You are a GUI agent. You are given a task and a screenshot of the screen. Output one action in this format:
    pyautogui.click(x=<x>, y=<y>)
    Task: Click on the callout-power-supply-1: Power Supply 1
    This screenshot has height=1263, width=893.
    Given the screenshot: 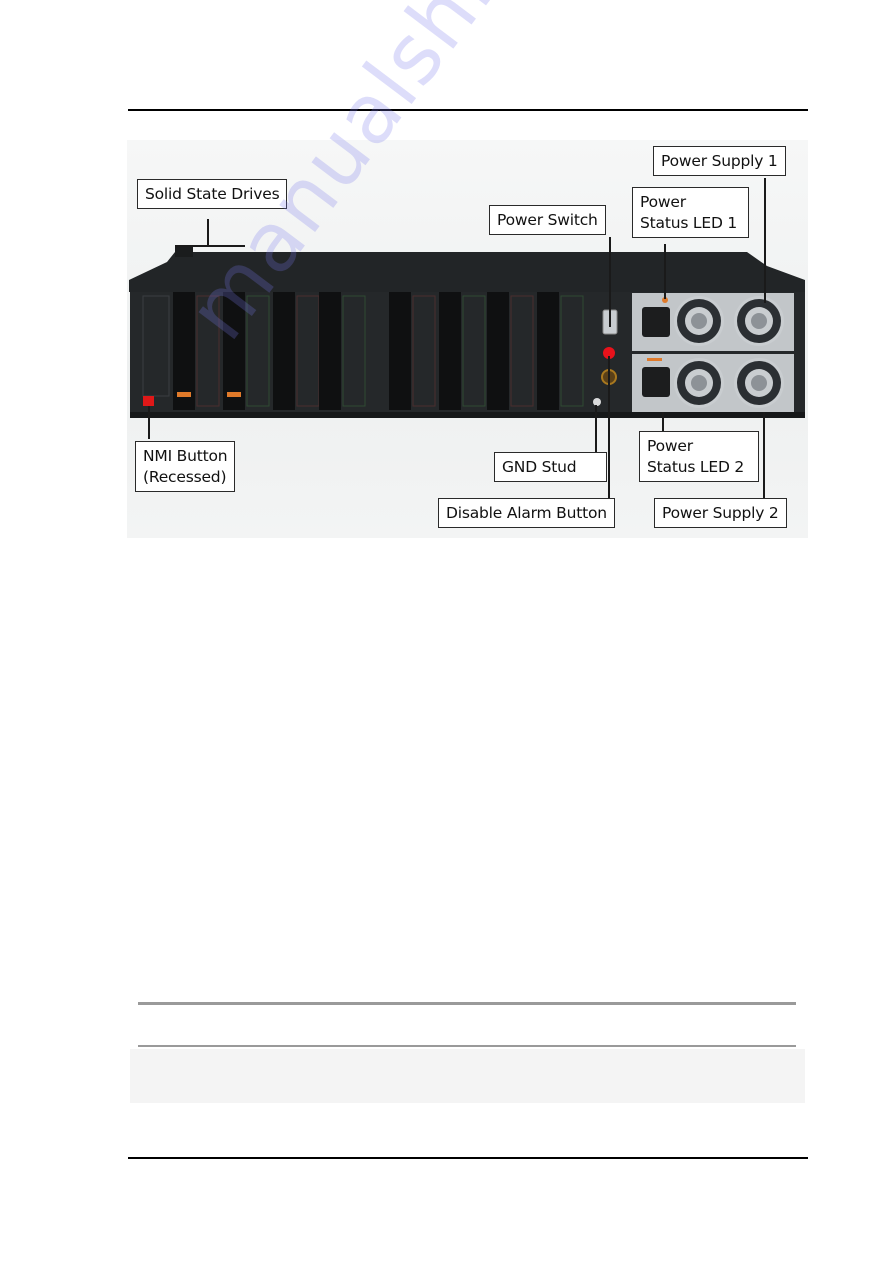 What is the action you would take?
    pyautogui.click(x=719, y=161)
    